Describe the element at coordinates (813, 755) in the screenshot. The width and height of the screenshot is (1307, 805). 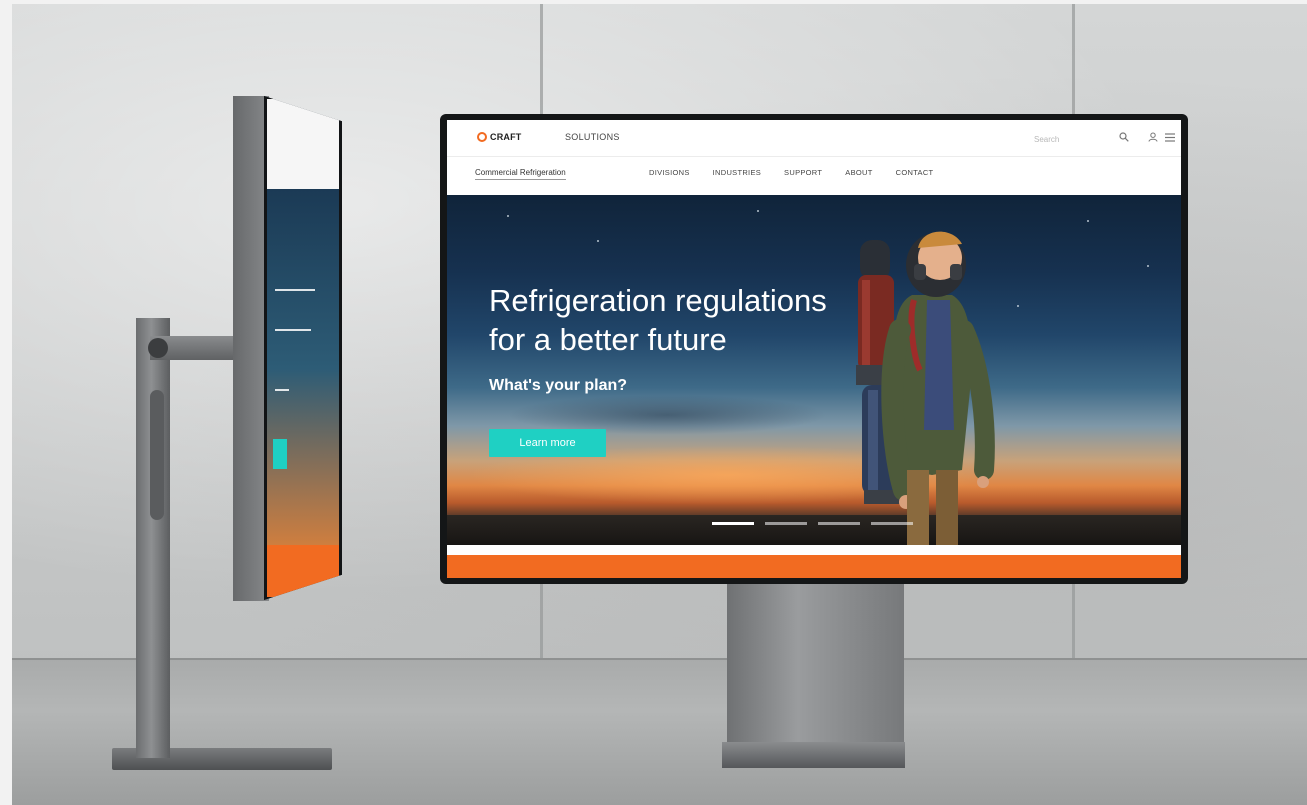
I see `main-monitor-foot` at that location.